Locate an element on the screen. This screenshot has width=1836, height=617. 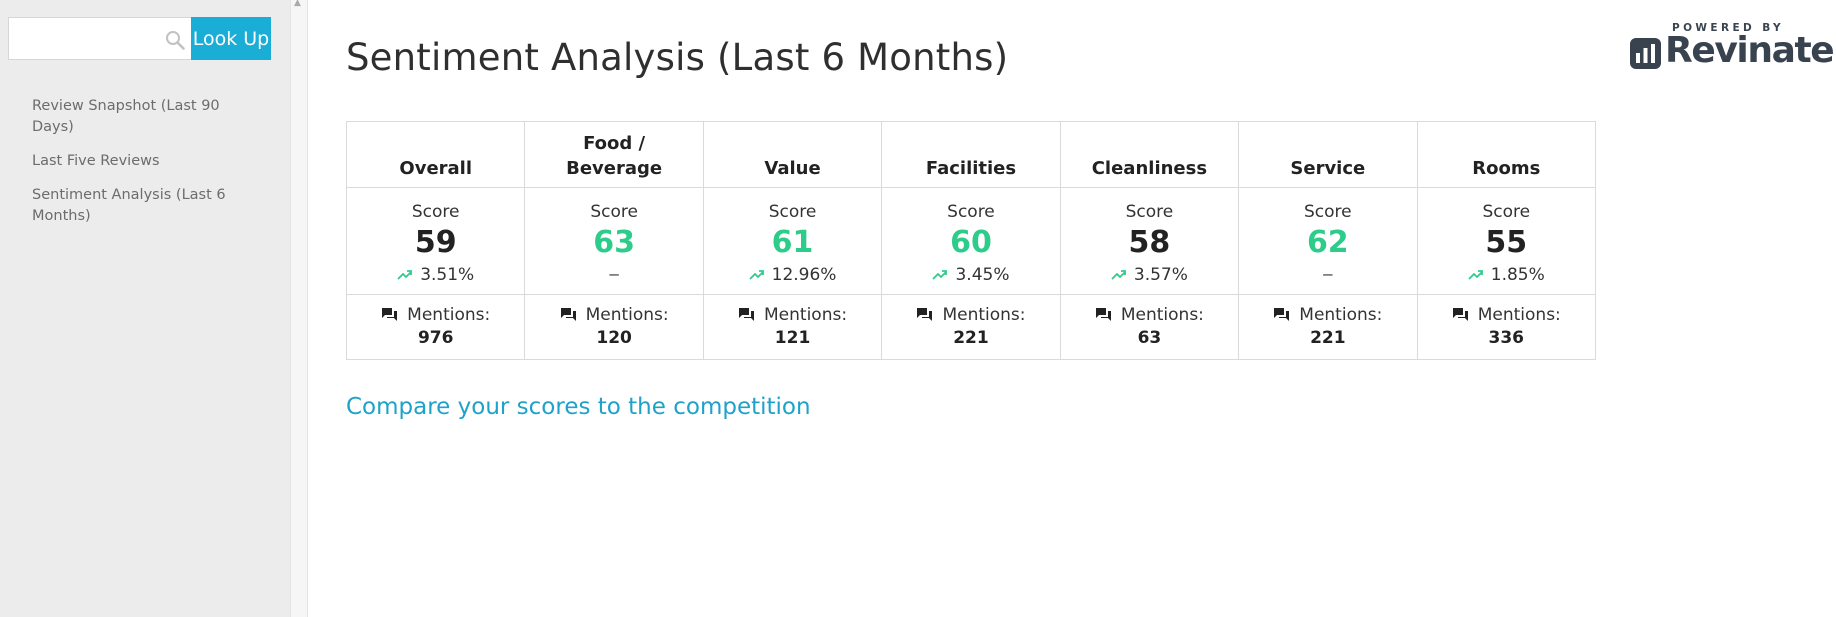
sidebar-divider is located at coordinates (299, 308).